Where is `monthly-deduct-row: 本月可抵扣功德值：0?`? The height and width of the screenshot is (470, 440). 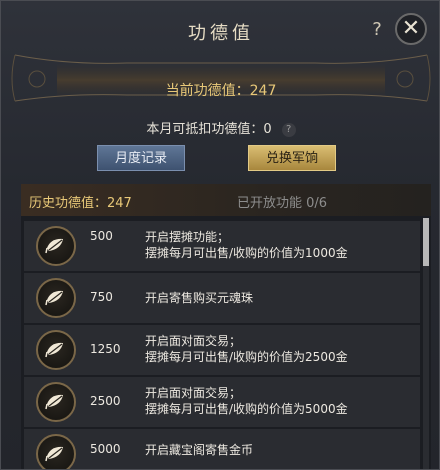 monthly-deduct-row: 本月可抵扣功德值：0? is located at coordinates (220, 127).